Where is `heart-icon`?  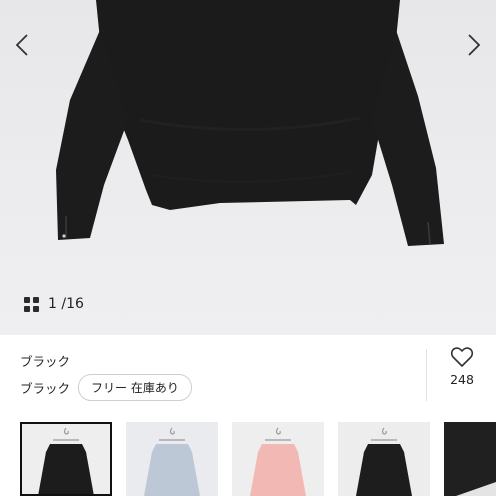 heart-icon is located at coordinates (462, 357).